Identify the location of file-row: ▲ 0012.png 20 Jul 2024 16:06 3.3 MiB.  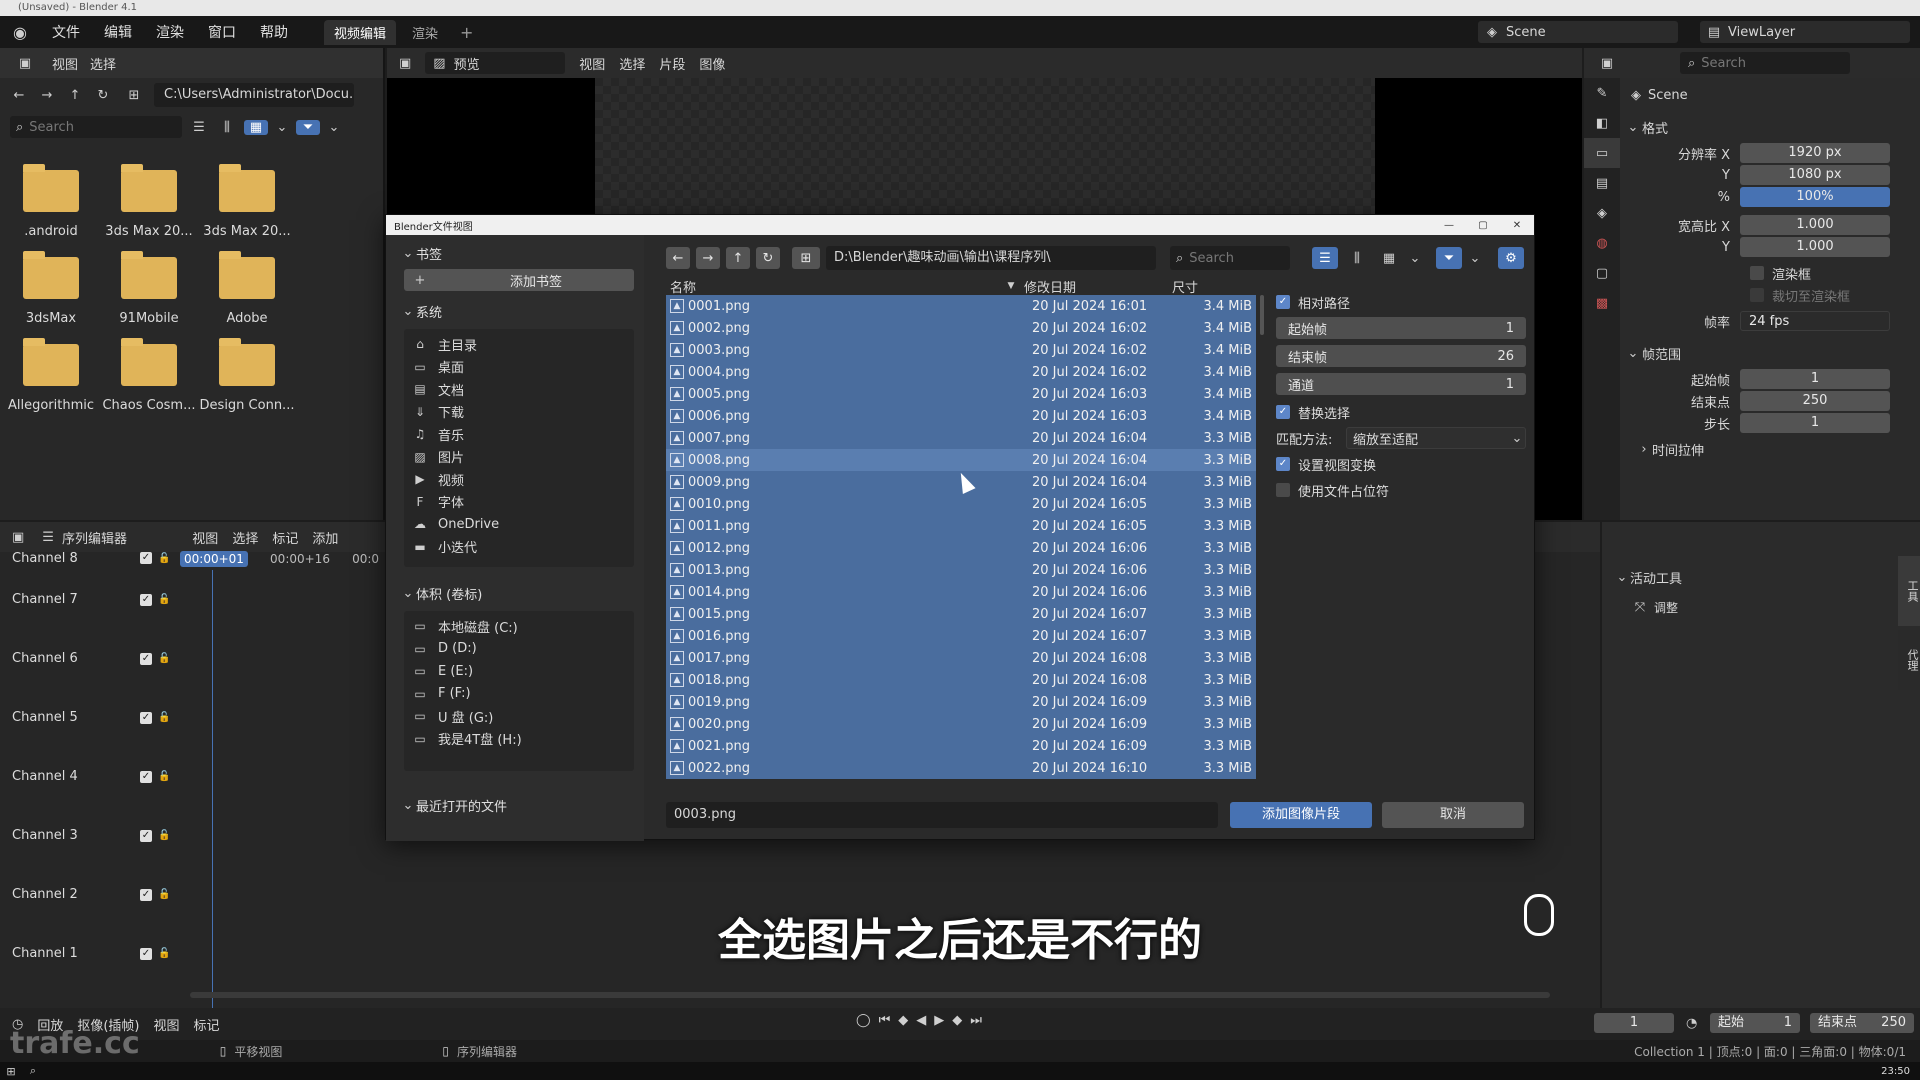
(961, 548).